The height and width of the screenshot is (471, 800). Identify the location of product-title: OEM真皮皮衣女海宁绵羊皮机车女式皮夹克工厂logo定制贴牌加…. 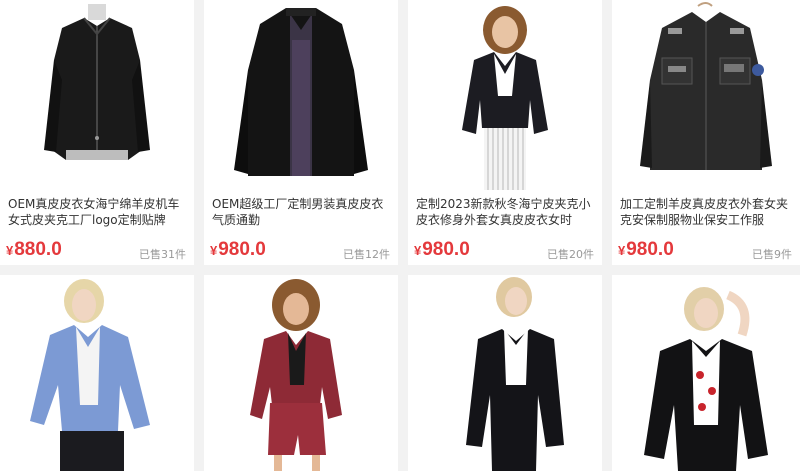
(97, 212).